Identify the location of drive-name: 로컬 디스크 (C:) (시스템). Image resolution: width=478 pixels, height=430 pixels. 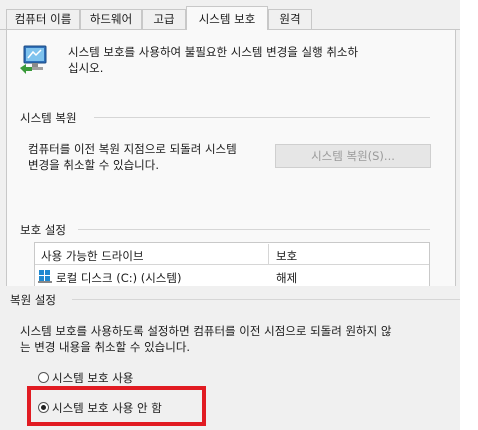
(119, 278).